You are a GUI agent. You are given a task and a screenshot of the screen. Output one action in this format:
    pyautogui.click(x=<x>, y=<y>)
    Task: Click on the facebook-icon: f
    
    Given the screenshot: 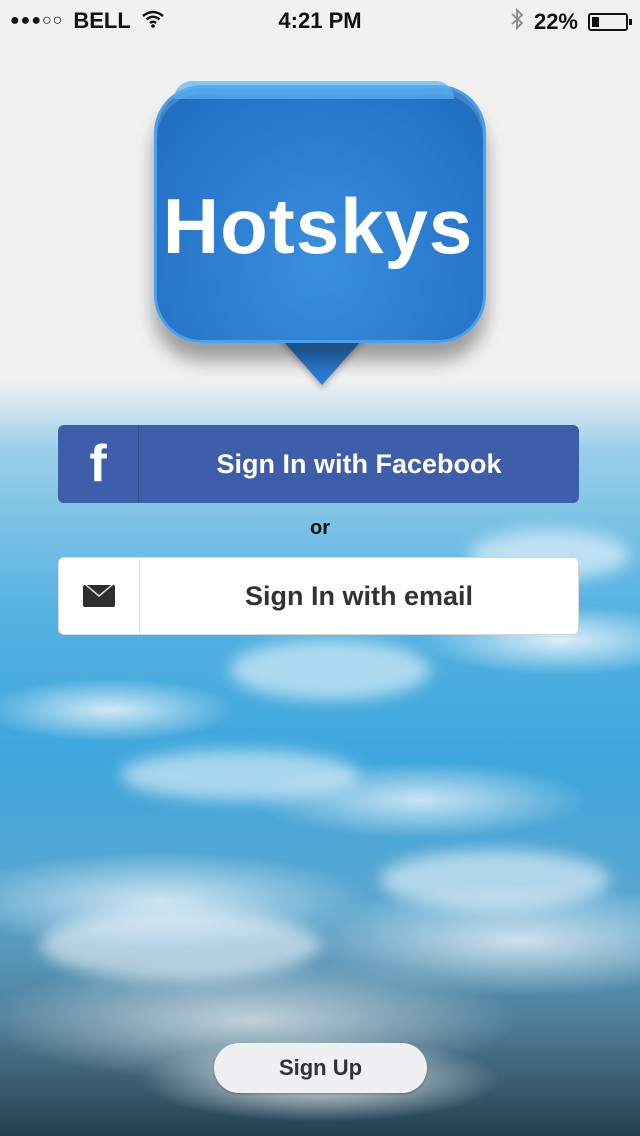 What is the action you would take?
    pyautogui.click(x=98, y=464)
    